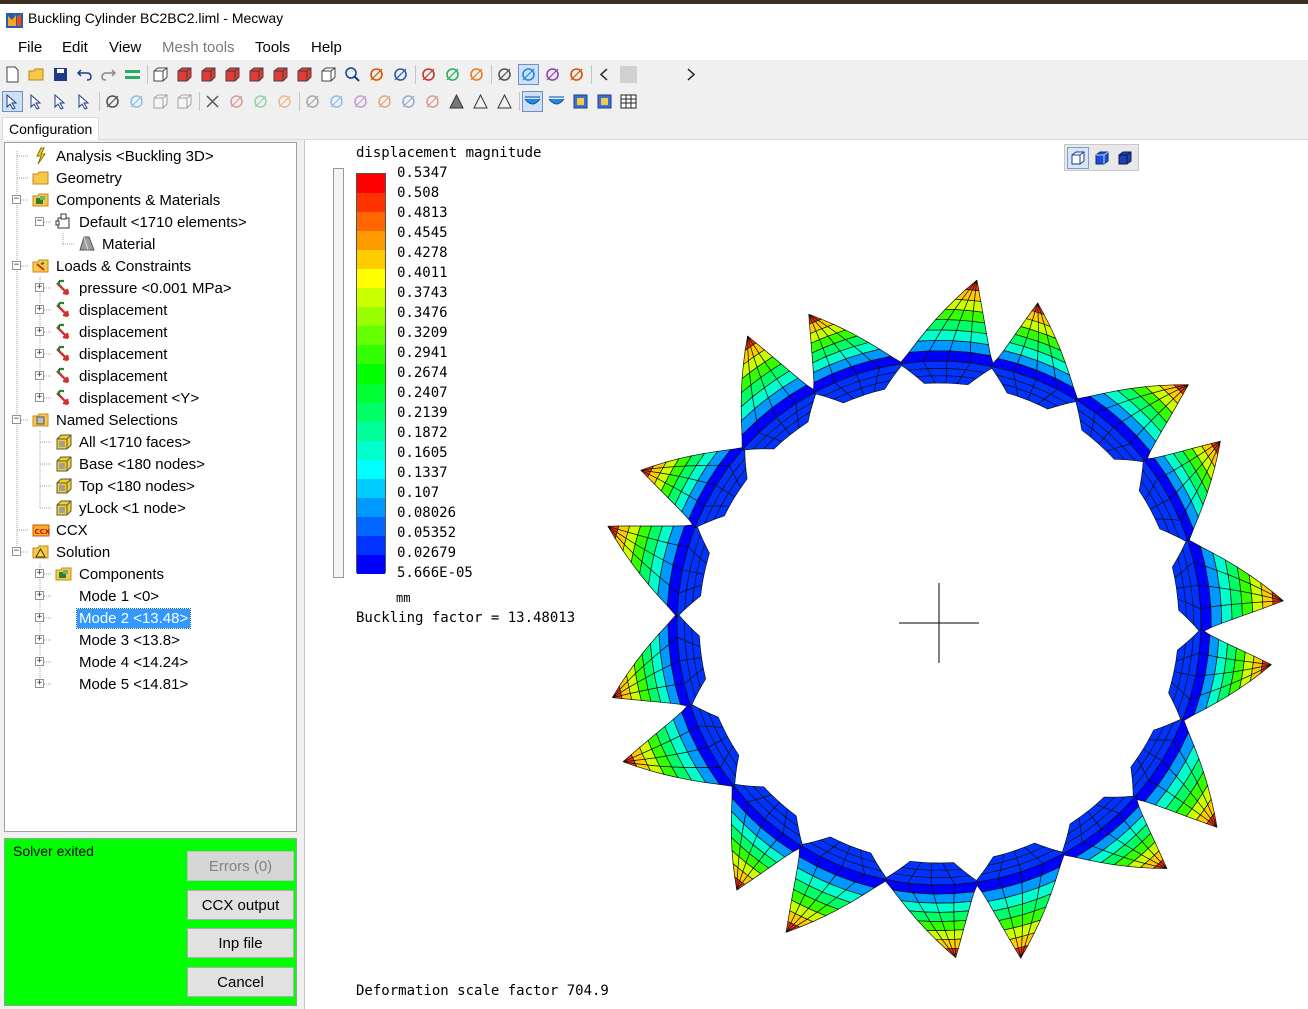  Describe the element at coordinates (328, 74) in the screenshot. I see `zoom-box-icon` at that location.